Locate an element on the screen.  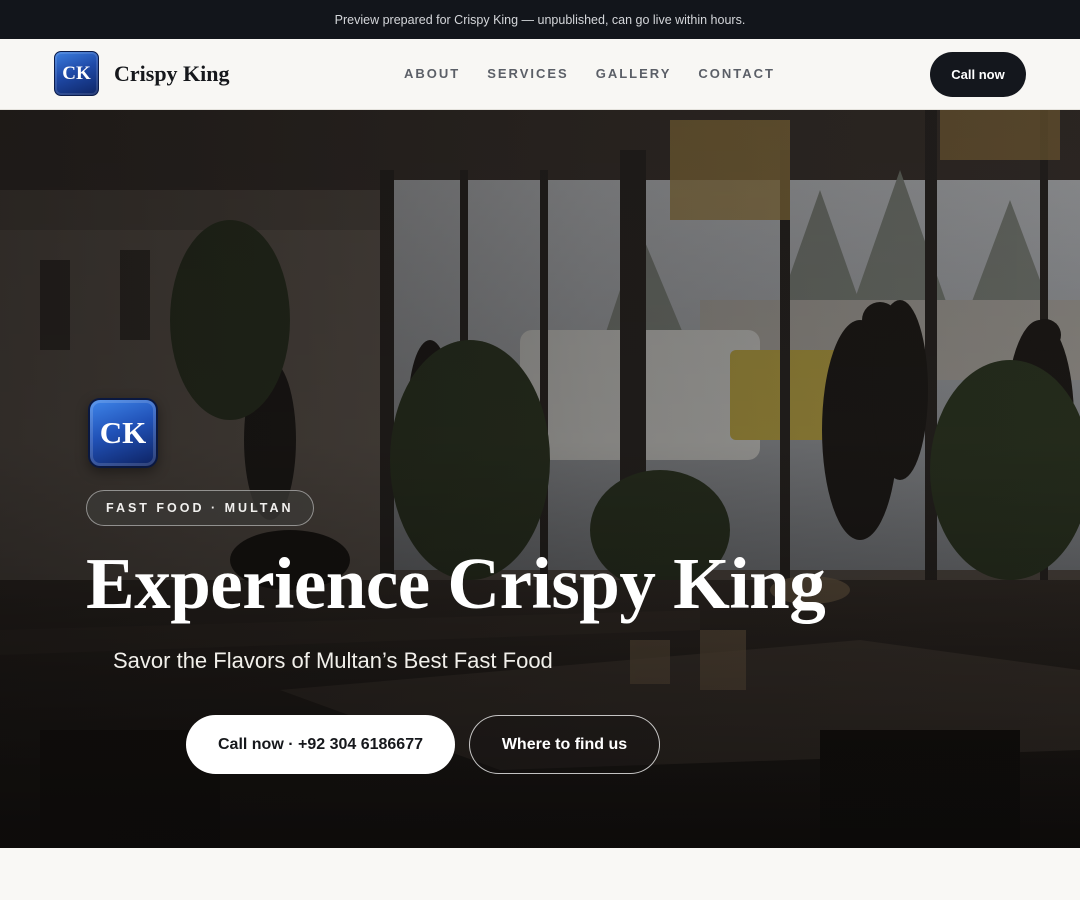
brand-logo-icon: CK is located at coordinates (76, 73).